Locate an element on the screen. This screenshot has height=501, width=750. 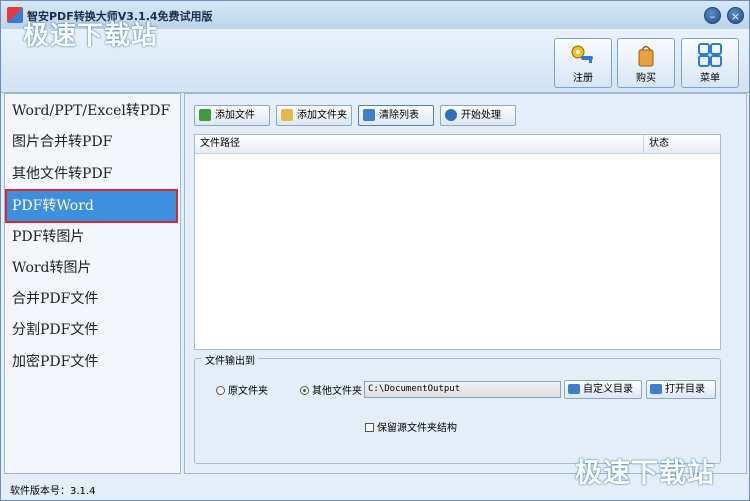
sidebar-item-other-to-pdf: 其他文件转PDF is located at coordinates (92, 174).